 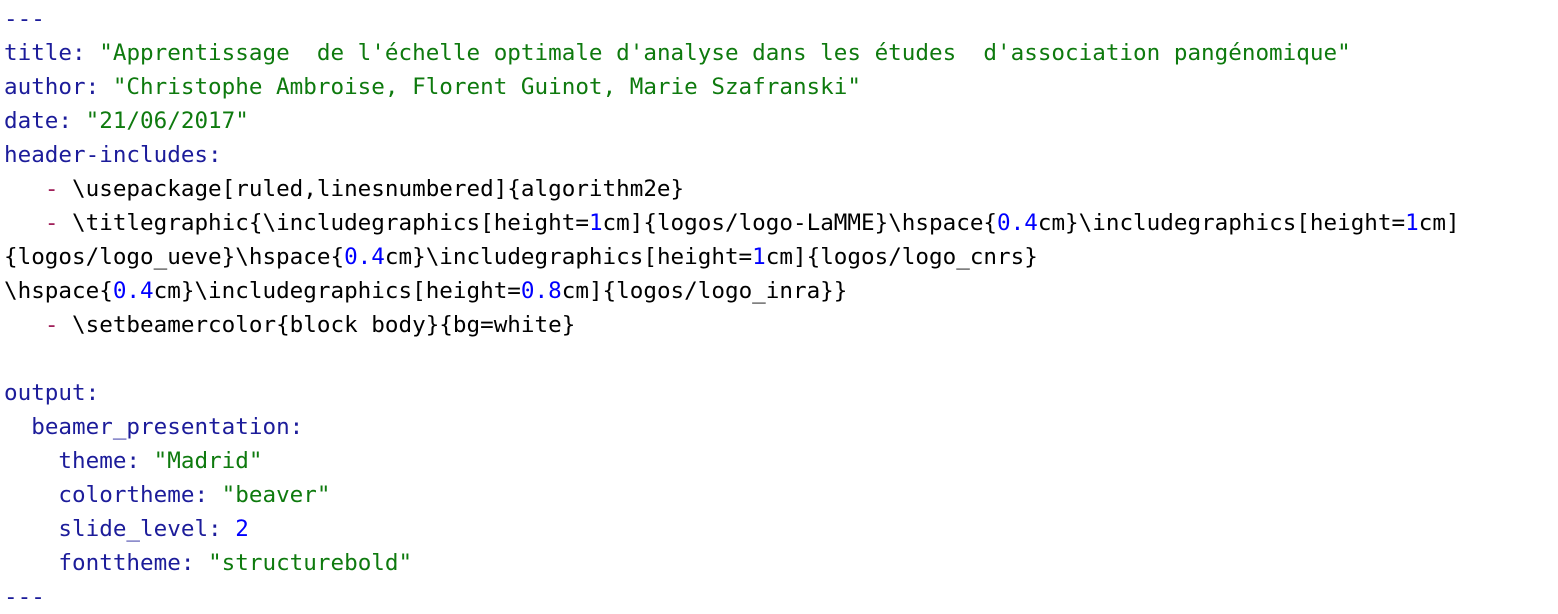 What do you see at coordinates (781, 359) in the screenshot?
I see `code-line` at bounding box center [781, 359].